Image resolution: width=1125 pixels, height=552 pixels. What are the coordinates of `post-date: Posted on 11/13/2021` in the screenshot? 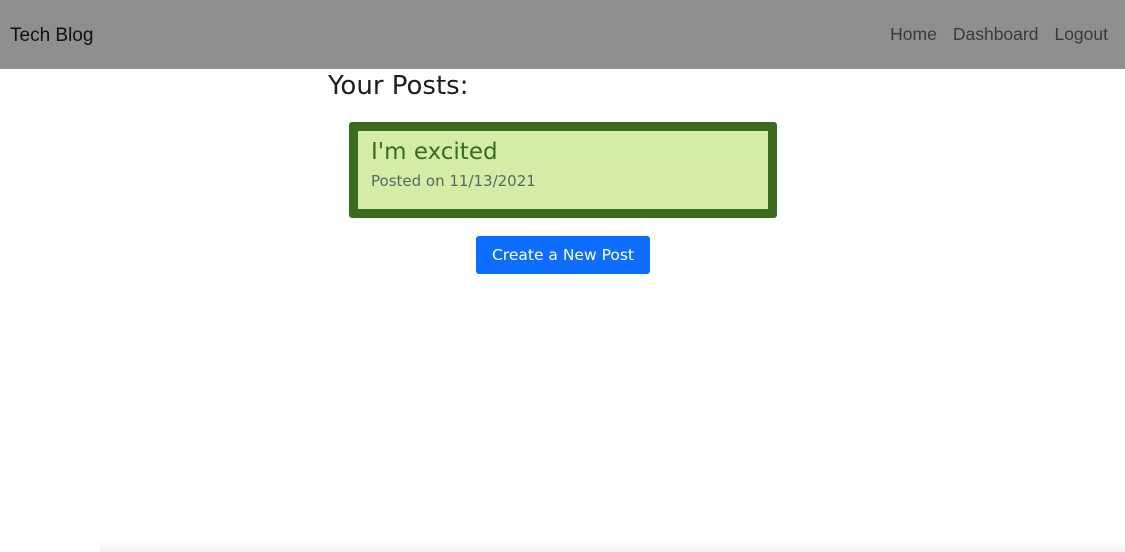 It's located at (453, 181).